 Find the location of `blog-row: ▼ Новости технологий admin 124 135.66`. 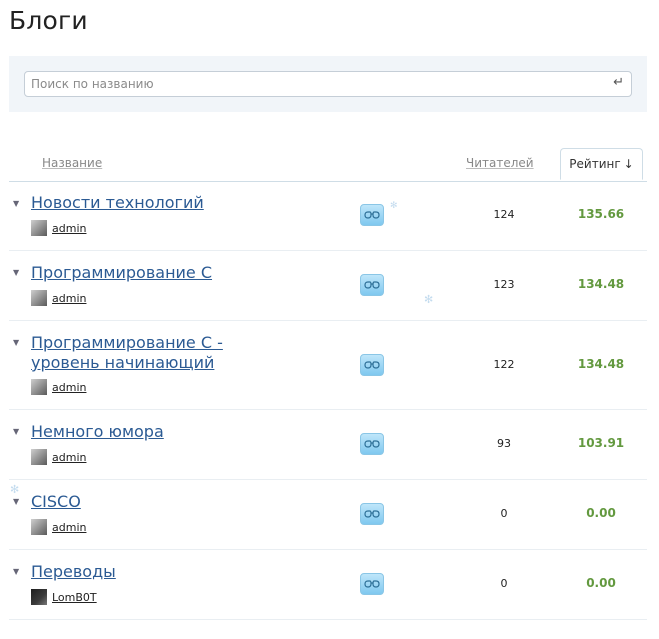

blog-row: ▼ Новости технологий admin 124 135.66 is located at coordinates (328, 216).